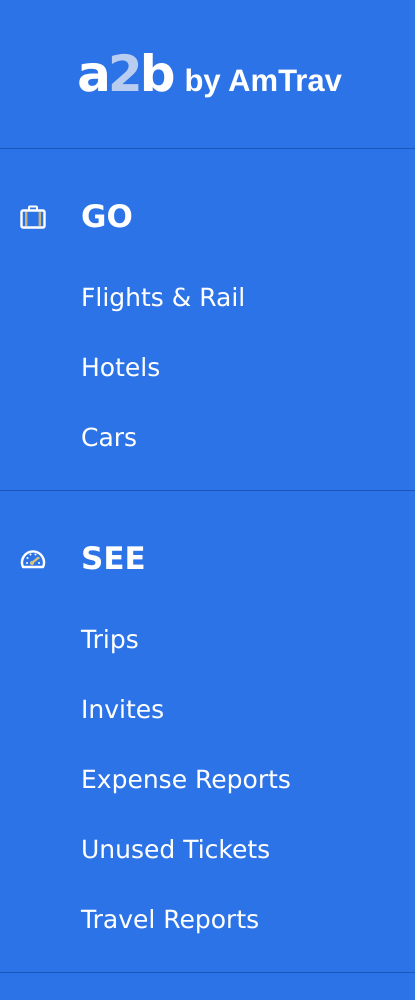 This screenshot has width=415, height=1000. What do you see at coordinates (109, 438) in the screenshot?
I see `nav-link: Cars` at bounding box center [109, 438].